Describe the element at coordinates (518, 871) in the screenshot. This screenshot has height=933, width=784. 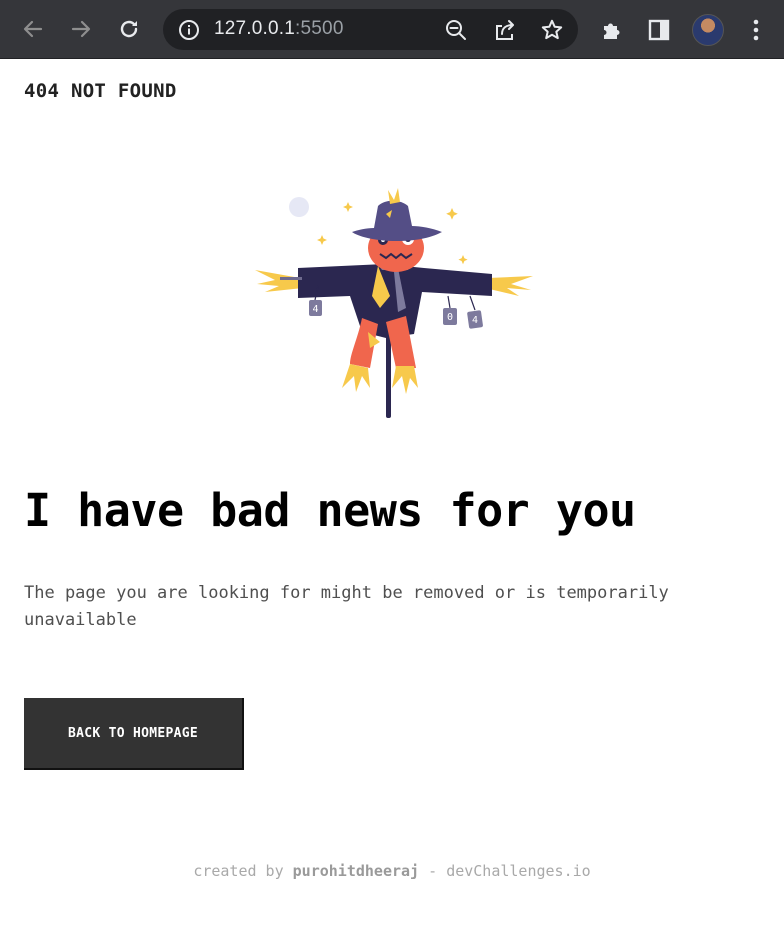
I see `footer-site-link: devChallenges.io` at that location.